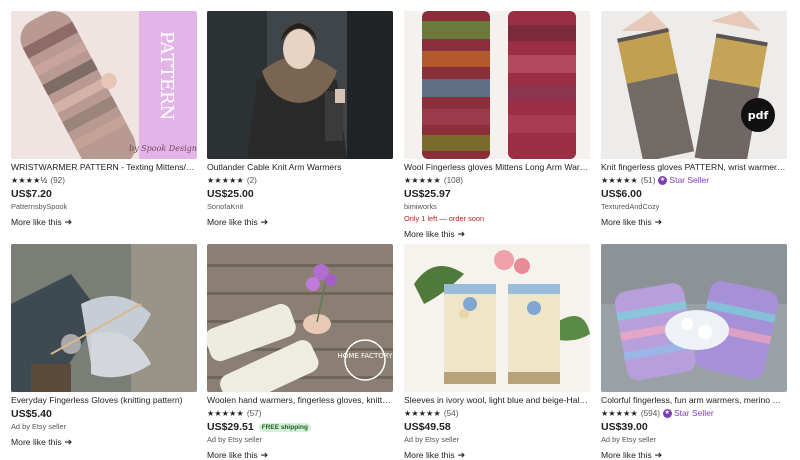  I want to click on shop-name: SonofaKnit, so click(225, 206).